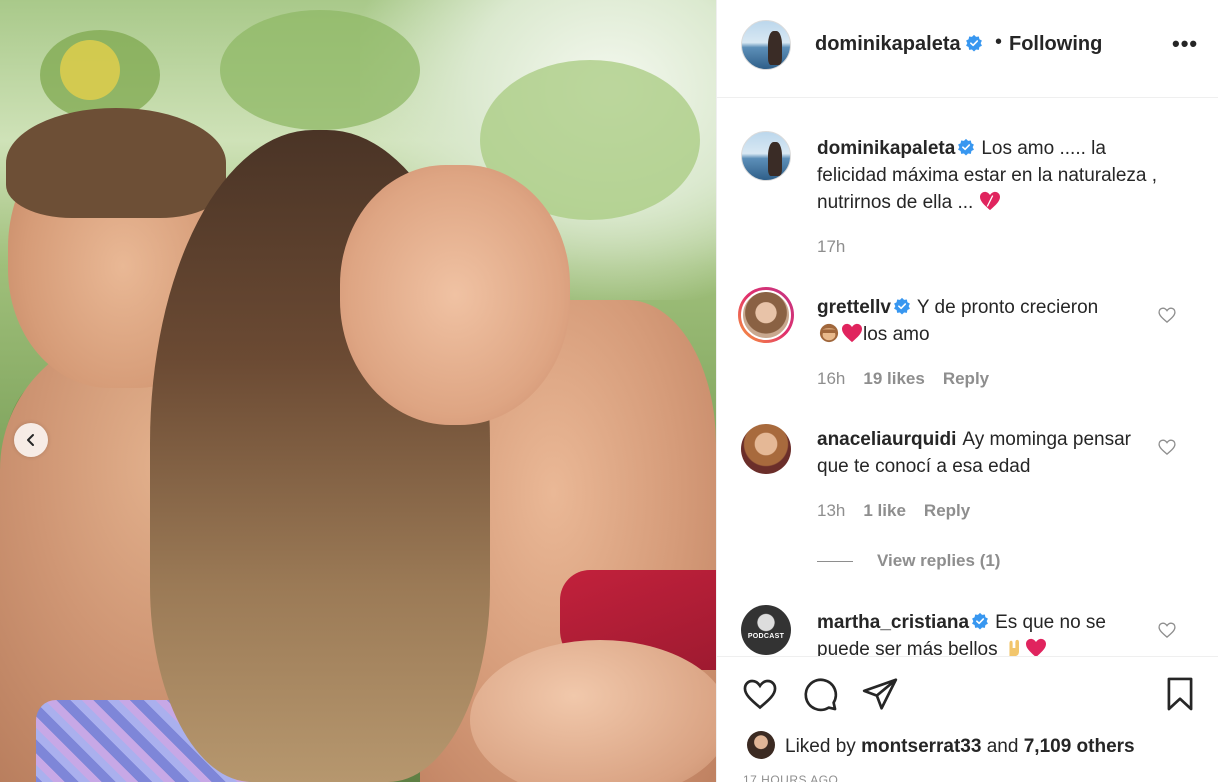  I want to click on photo-man-hair, so click(116, 163).